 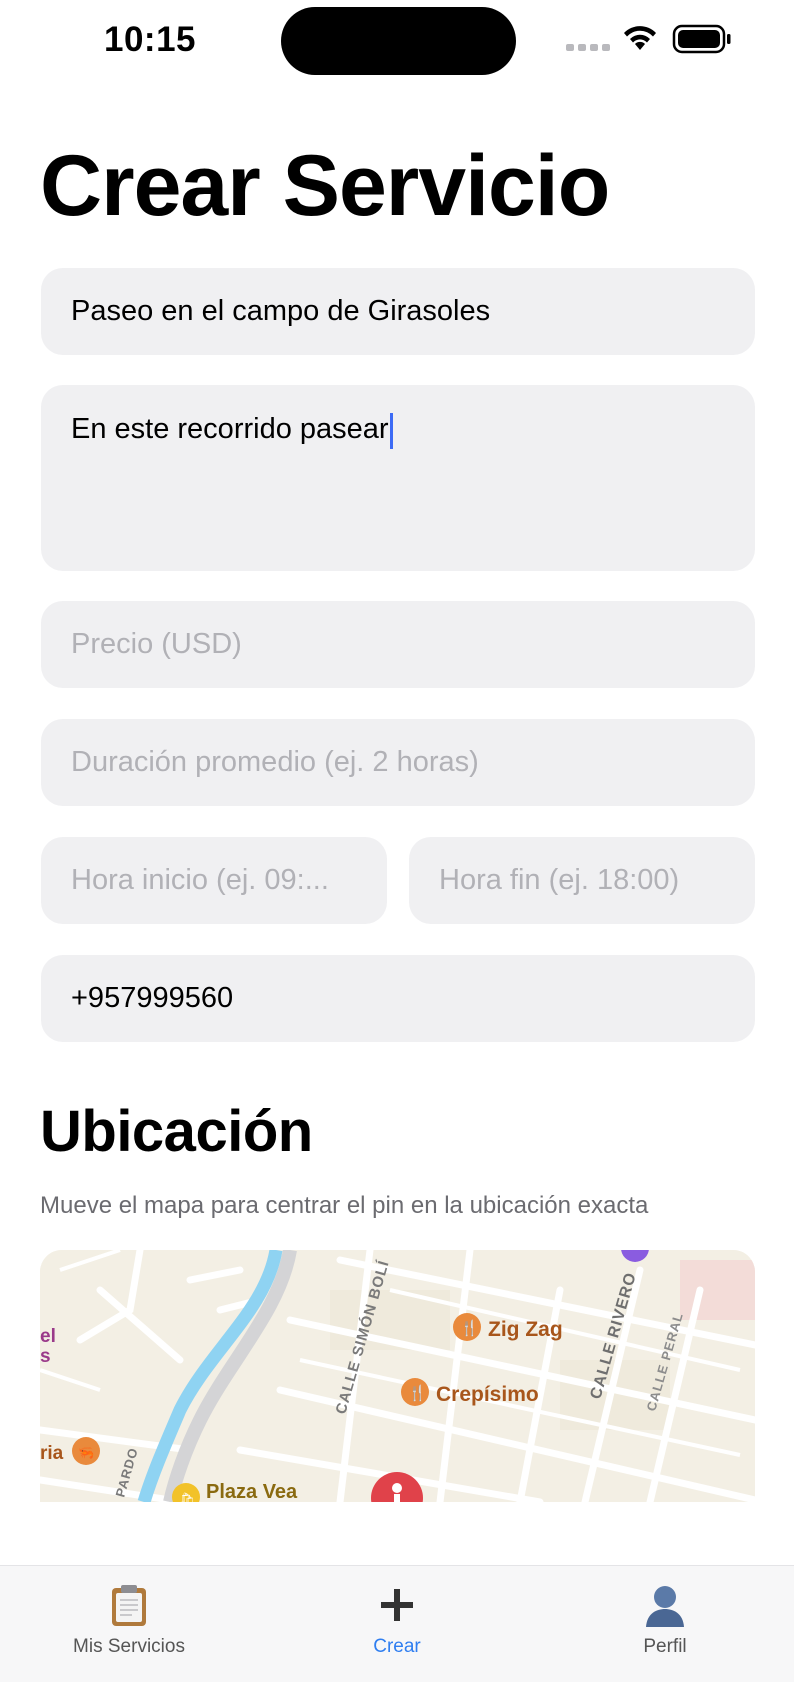 I want to click on description-value: En este recorrido pasear, so click(x=230, y=429).